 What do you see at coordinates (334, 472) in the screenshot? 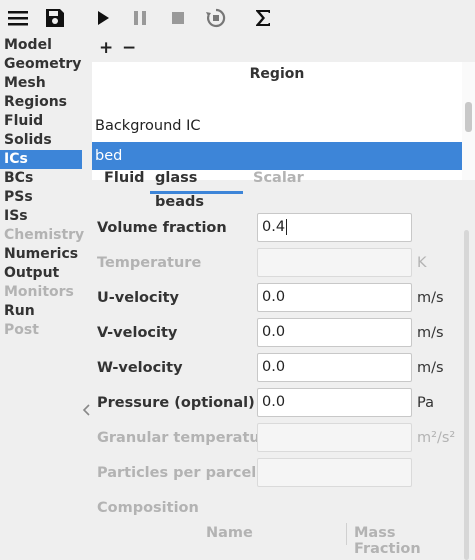
I see `particles-per-parcel-input` at bounding box center [334, 472].